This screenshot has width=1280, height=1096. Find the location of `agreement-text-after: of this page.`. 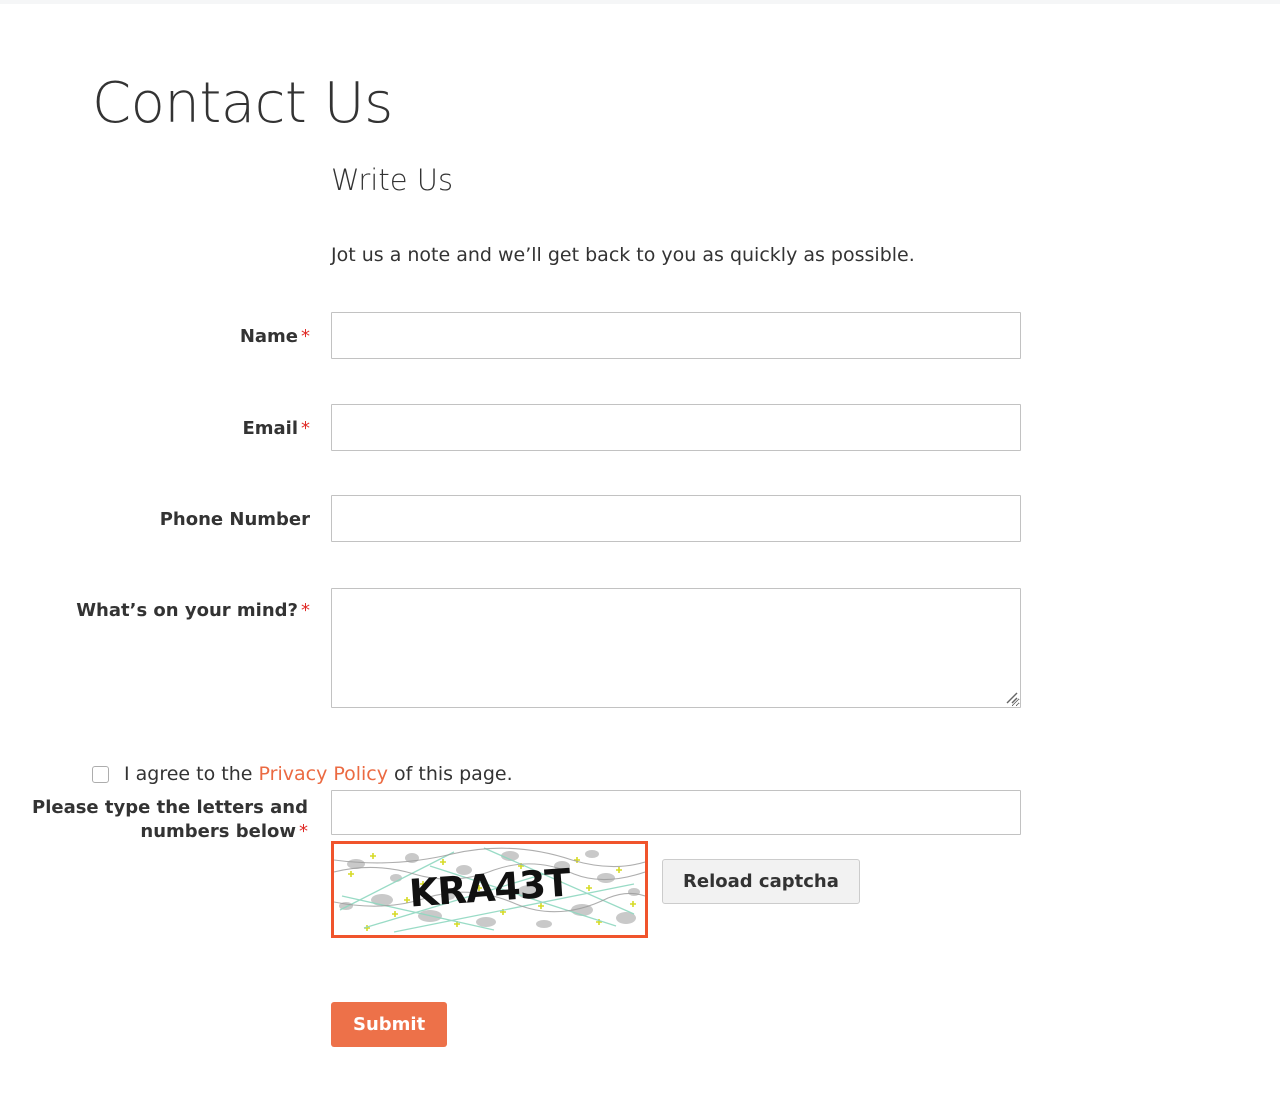

agreement-text-after: of this page. is located at coordinates (453, 774).